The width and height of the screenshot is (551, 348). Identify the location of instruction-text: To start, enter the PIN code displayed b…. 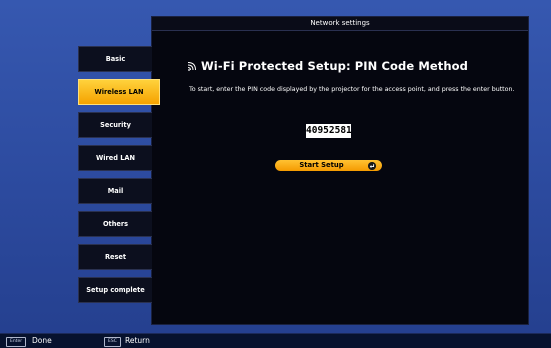
(352, 89).